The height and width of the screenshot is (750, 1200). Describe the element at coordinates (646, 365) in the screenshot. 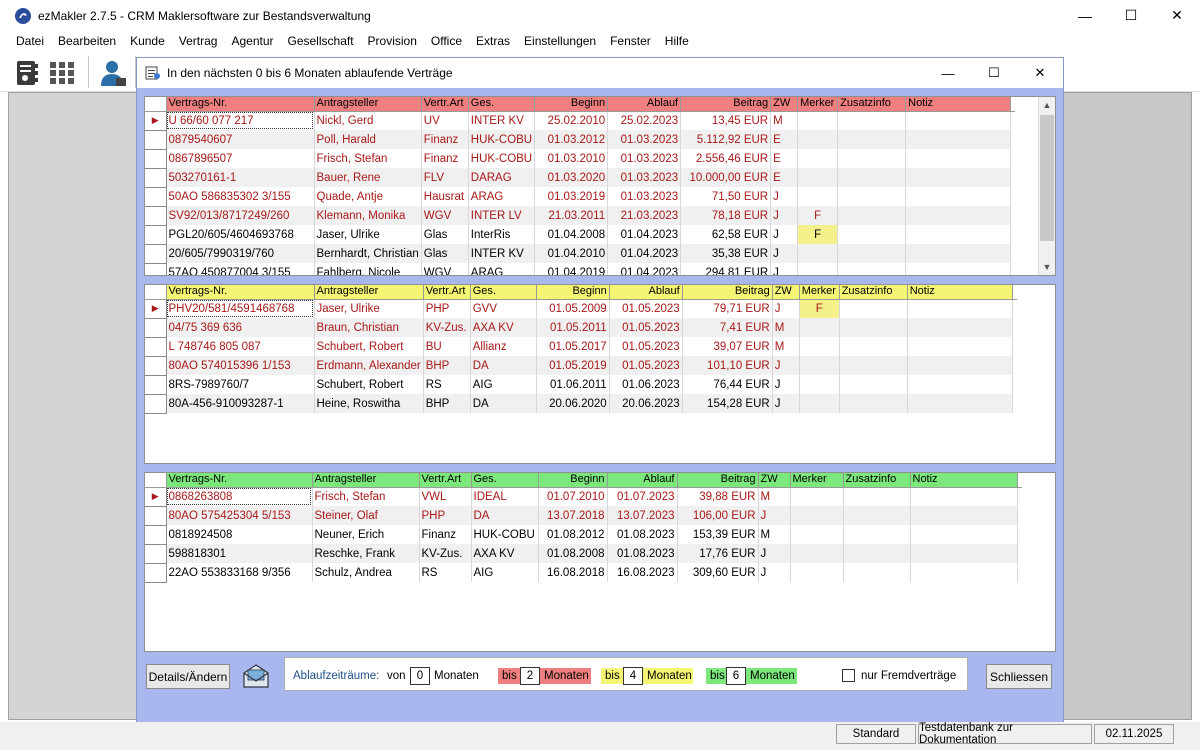

I see `table-cell: 01.05.2023` at that location.